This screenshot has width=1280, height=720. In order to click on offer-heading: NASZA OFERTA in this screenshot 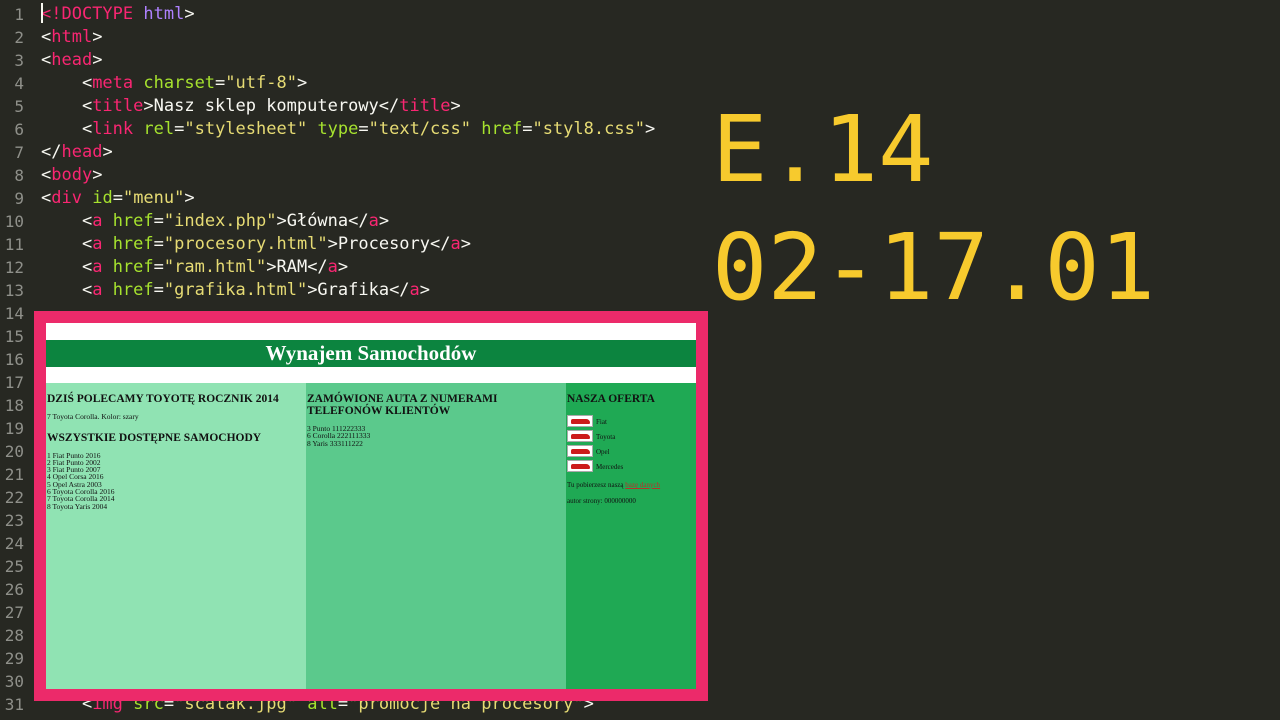, I will do `click(611, 399)`.